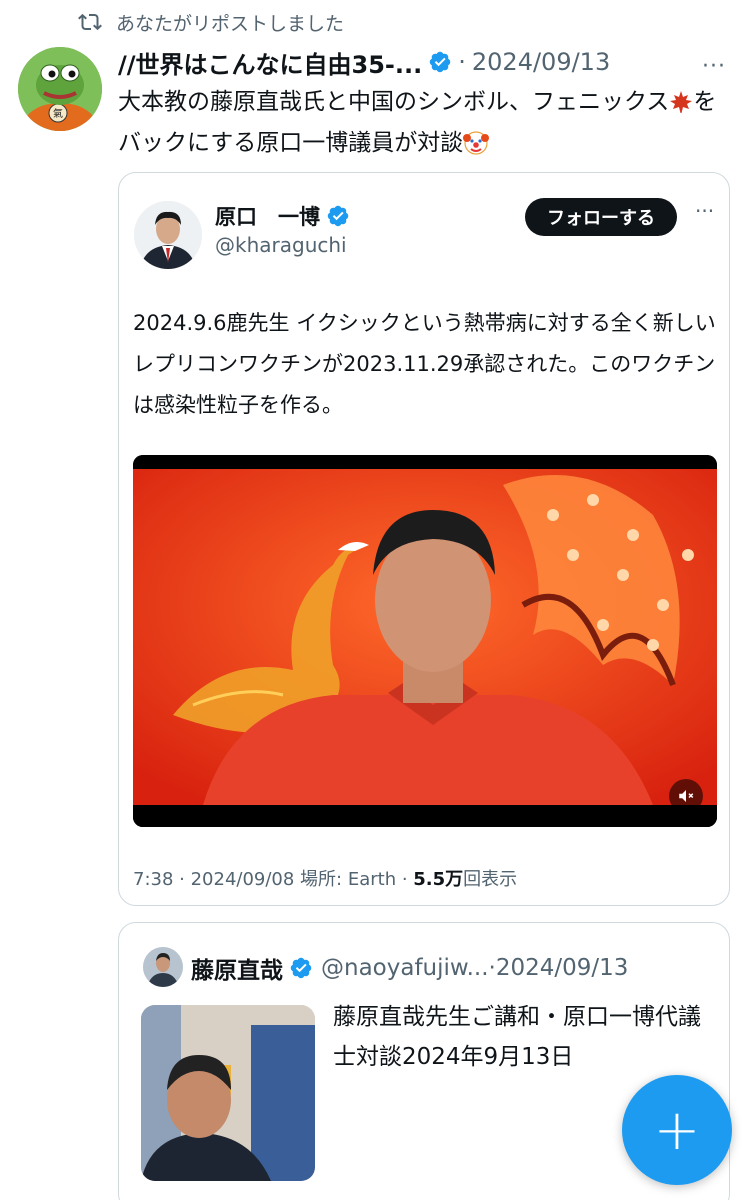 The width and height of the screenshot is (748, 1200). I want to click on clown-emoji, so click(476, 147).